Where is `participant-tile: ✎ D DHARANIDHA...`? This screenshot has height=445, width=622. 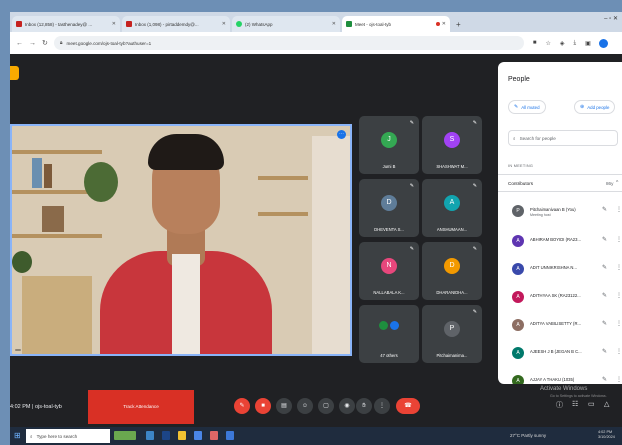 participant-tile: ✎ D DHARANIDHA... is located at coordinates (452, 271).